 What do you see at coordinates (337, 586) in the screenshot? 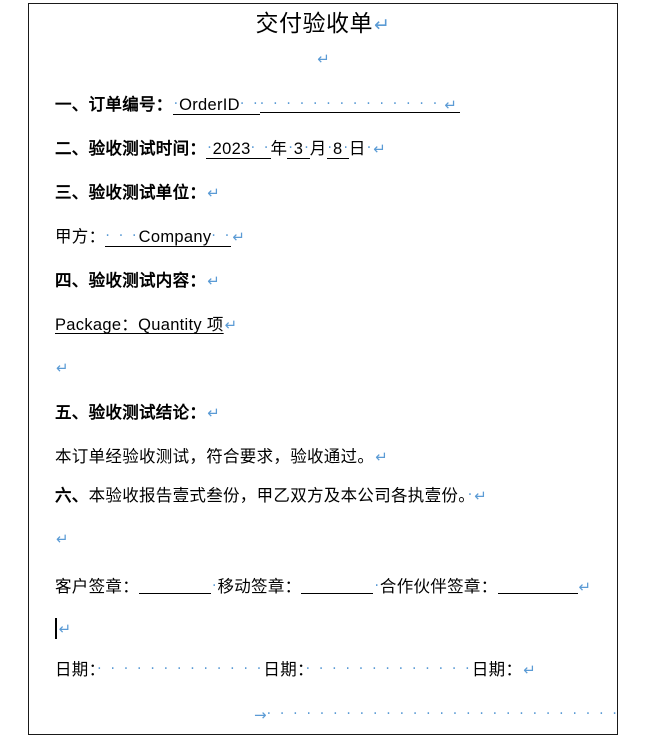
I see `mobile-signature-field` at bounding box center [337, 586].